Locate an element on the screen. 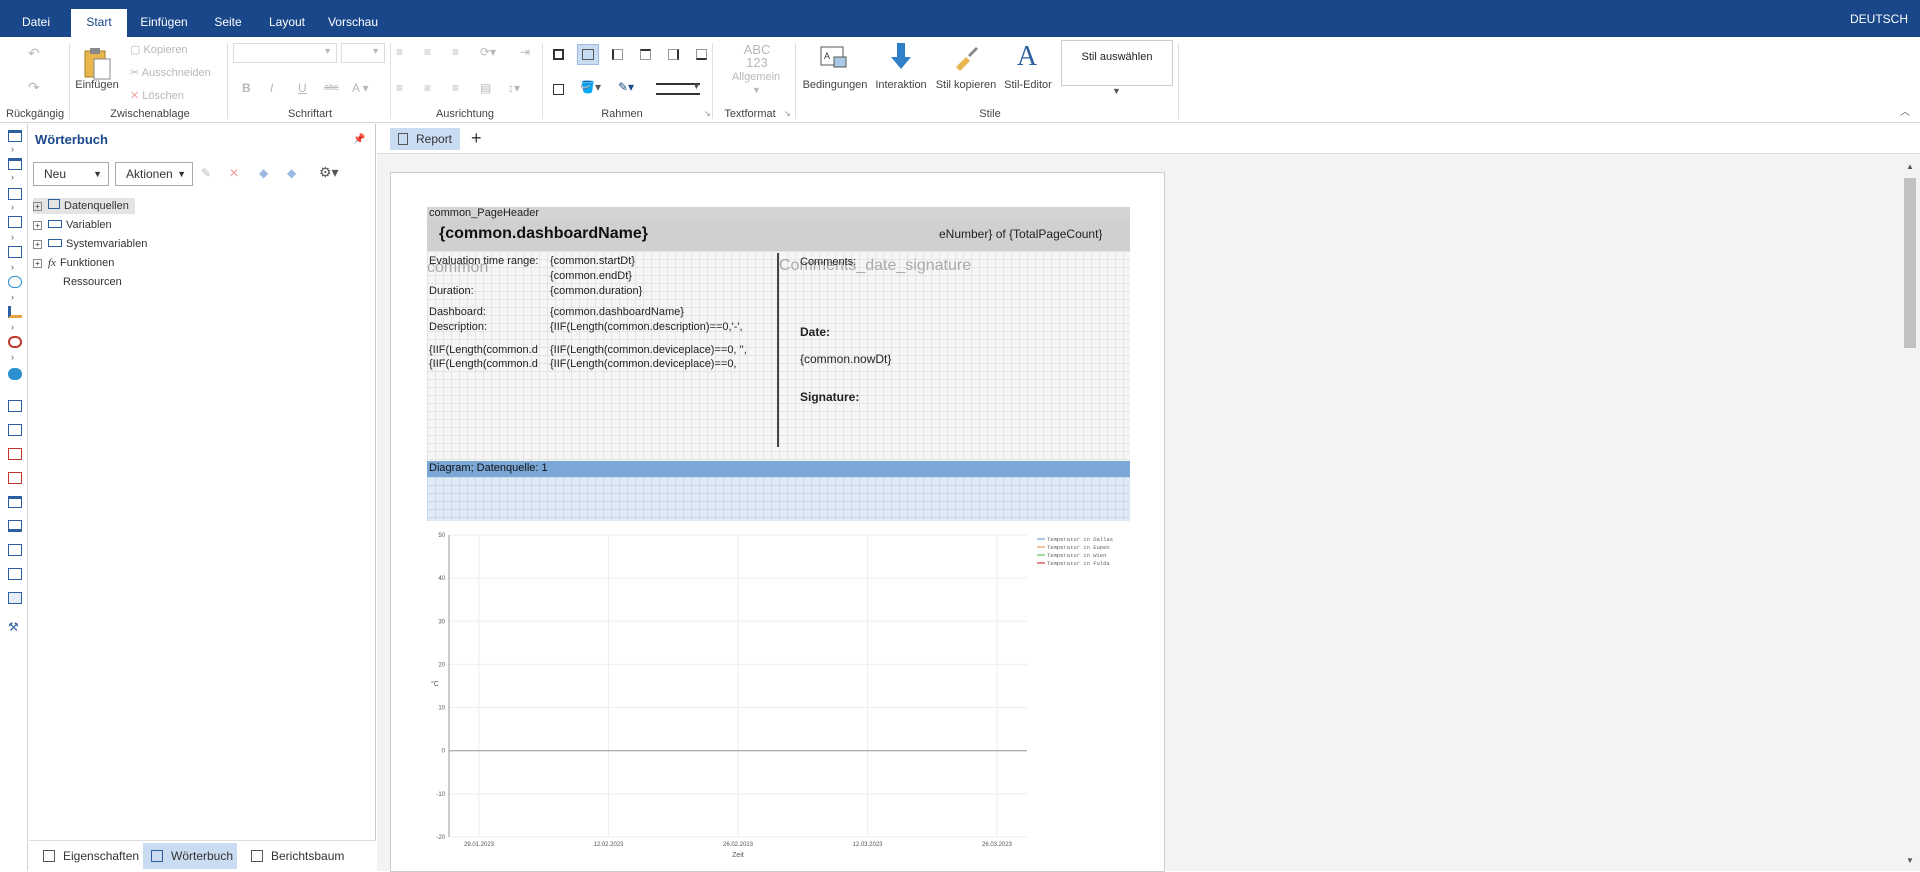  border-box-icon is located at coordinates (558, 89).